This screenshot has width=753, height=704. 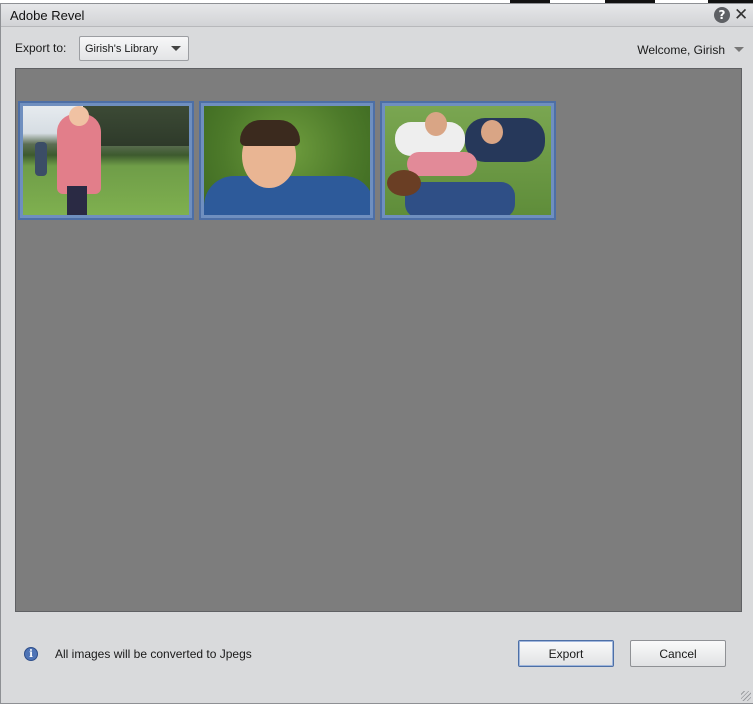 What do you see at coordinates (122, 48) in the screenshot?
I see `export-destination-value: Girish's Library` at bounding box center [122, 48].